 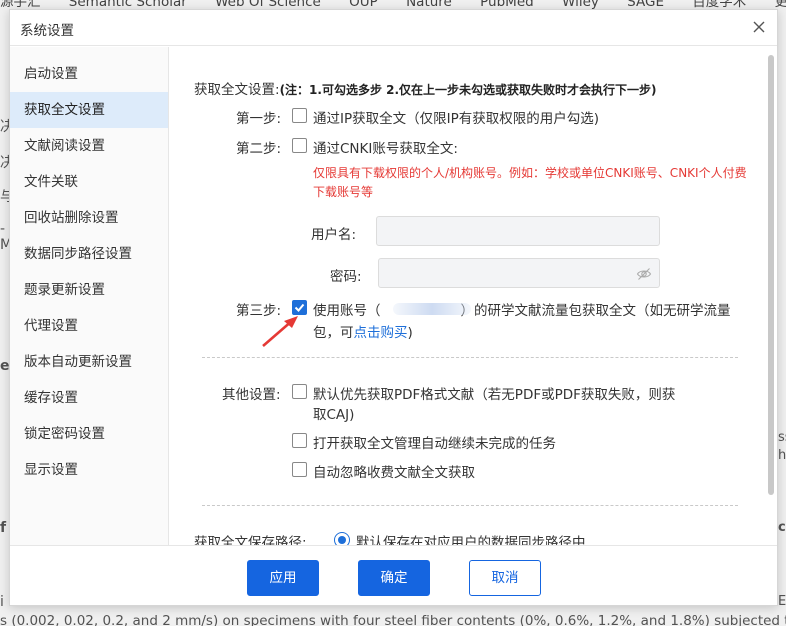 What do you see at coordinates (343, 192) in the screenshot?
I see `step2-warning-line2: 下载账号等` at bounding box center [343, 192].